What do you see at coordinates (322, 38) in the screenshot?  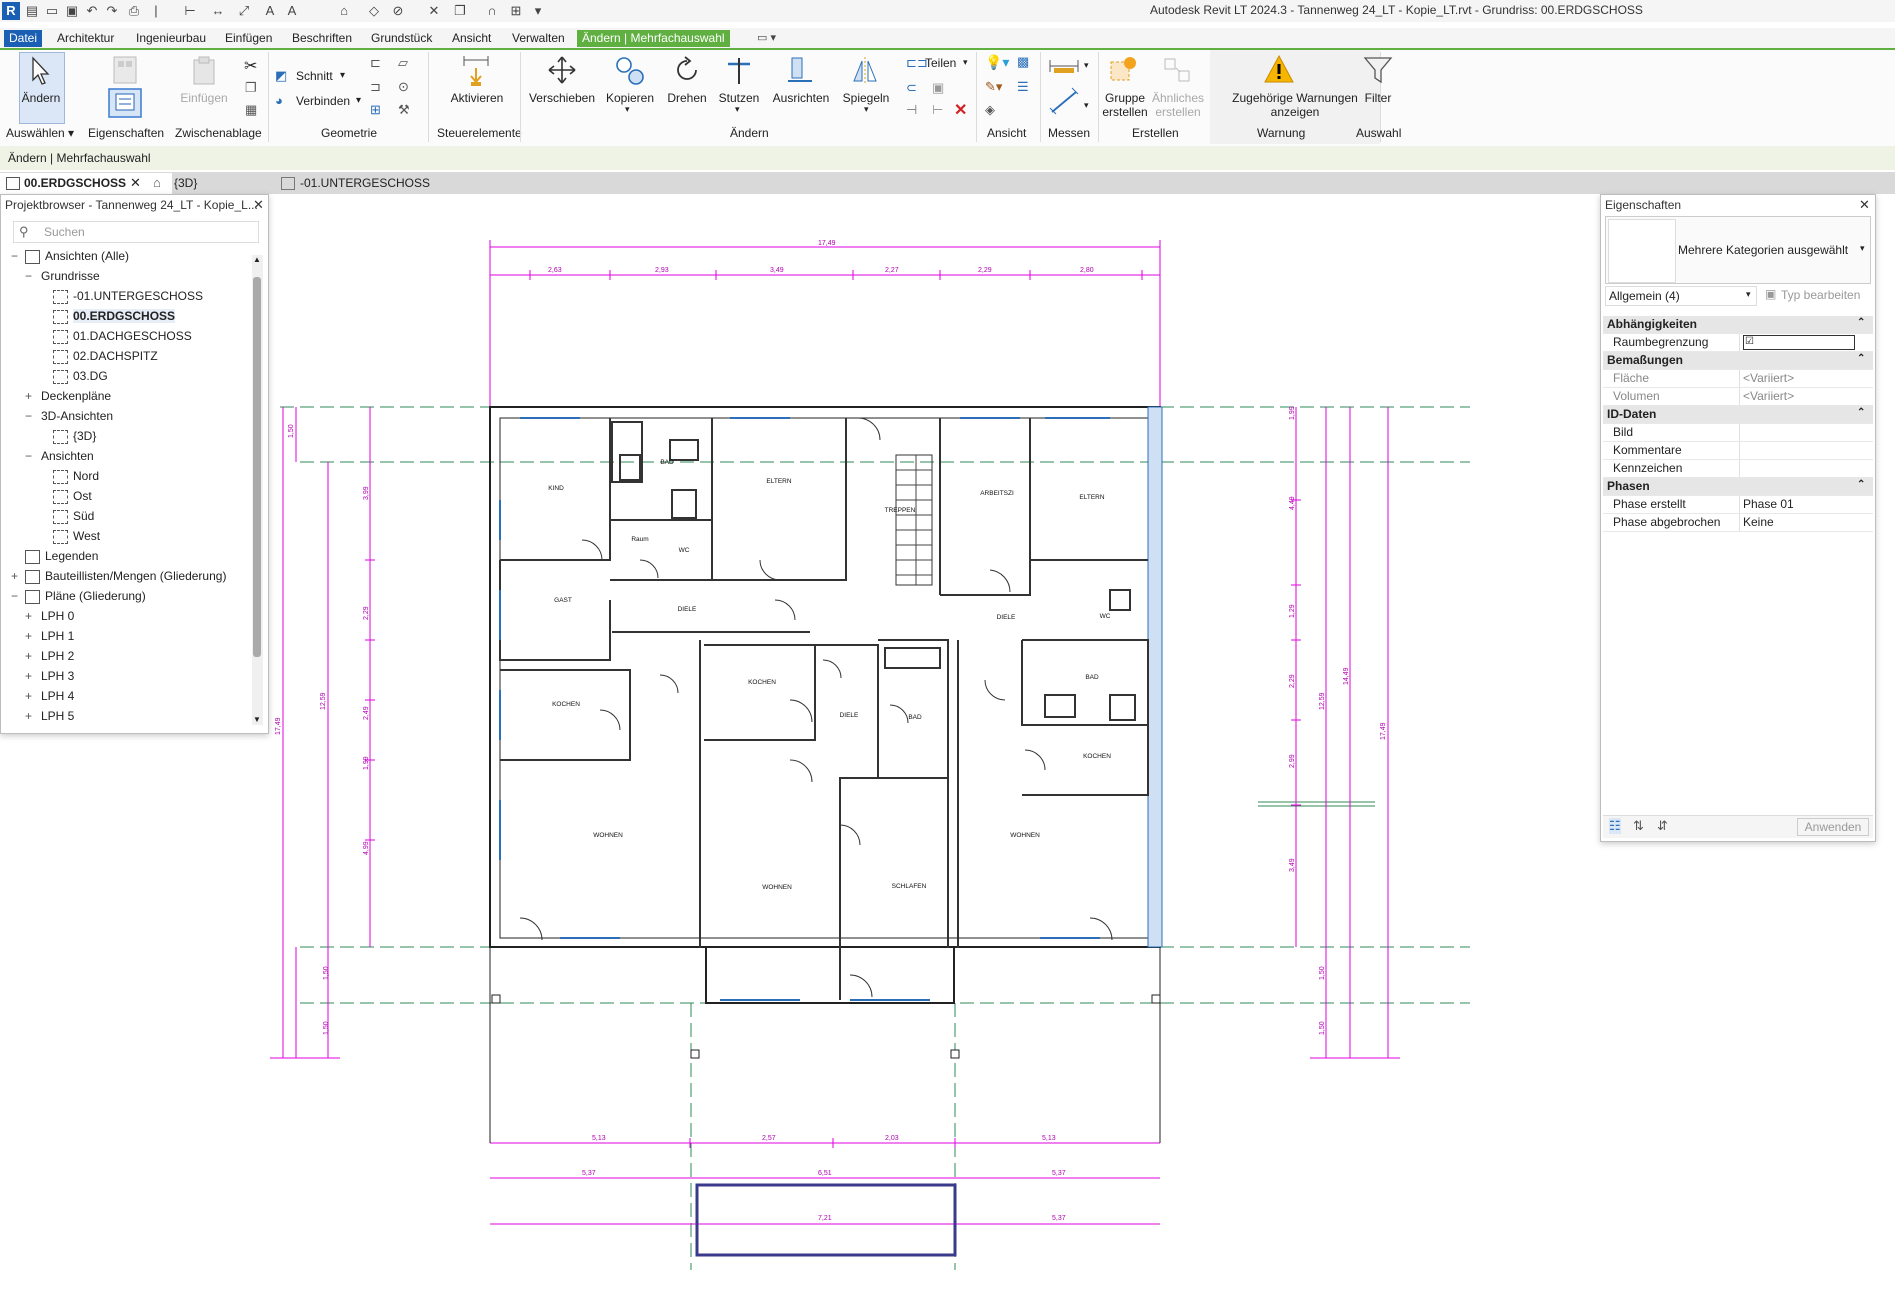 I see `tab-beschriften: Beschriften` at bounding box center [322, 38].